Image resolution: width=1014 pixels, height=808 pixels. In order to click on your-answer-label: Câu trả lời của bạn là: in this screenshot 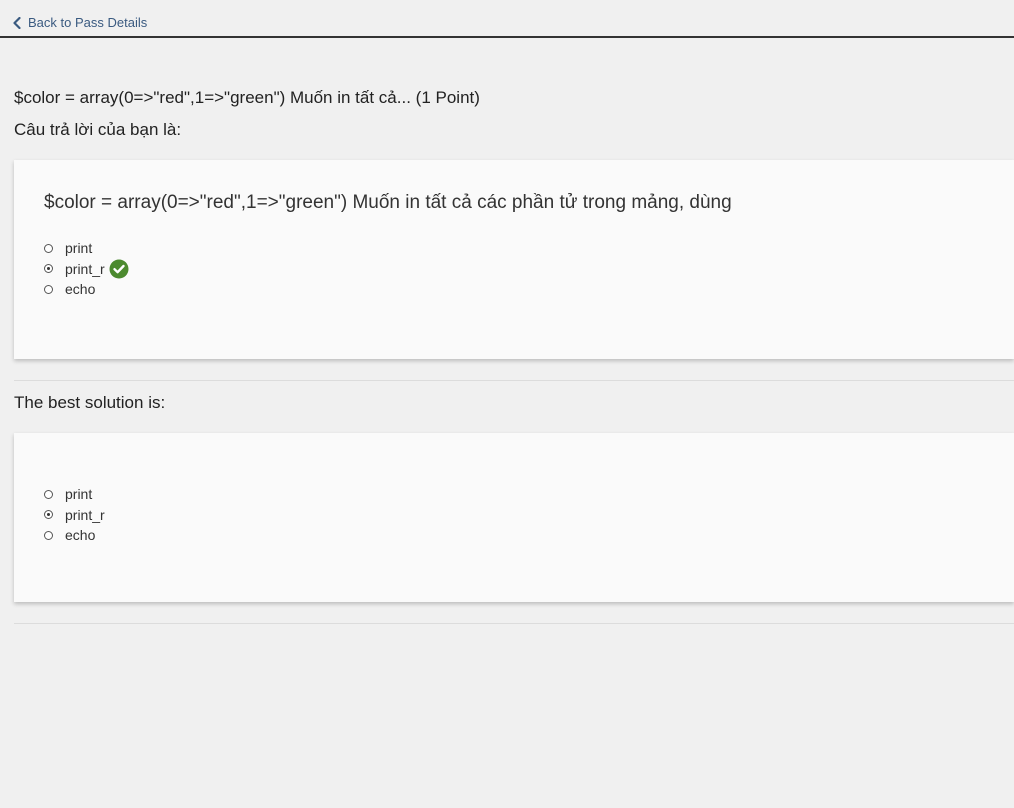, I will do `click(98, 129)`.